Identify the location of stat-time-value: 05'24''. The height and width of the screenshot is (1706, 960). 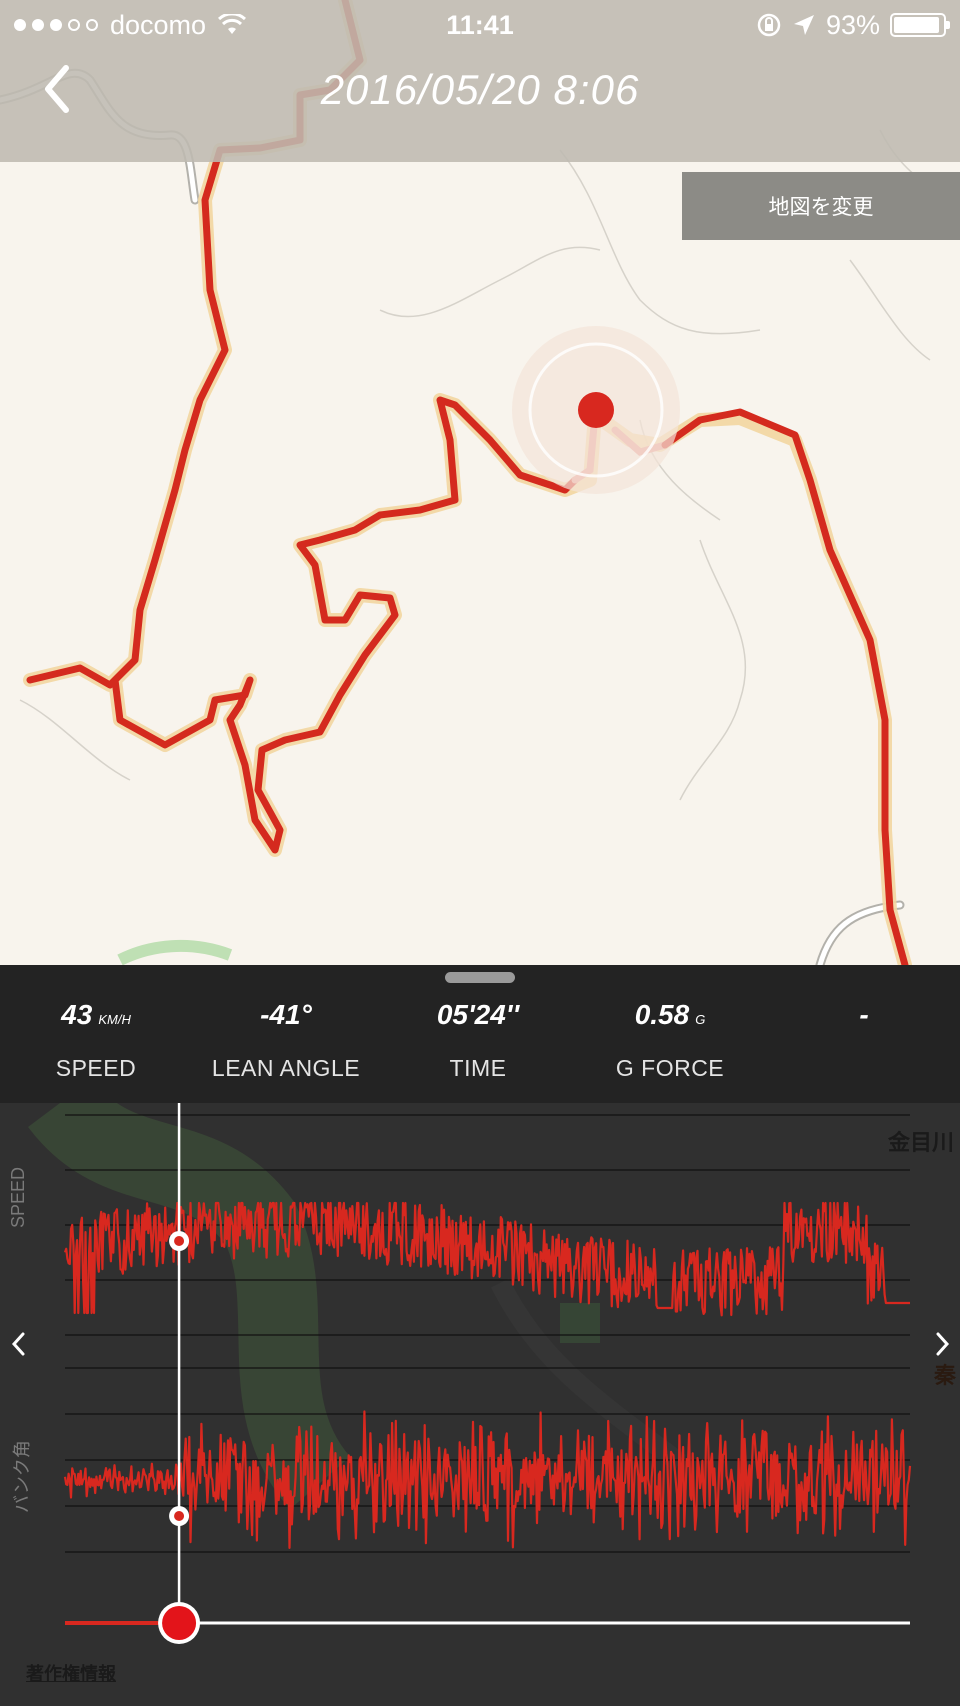
(478, 1014).